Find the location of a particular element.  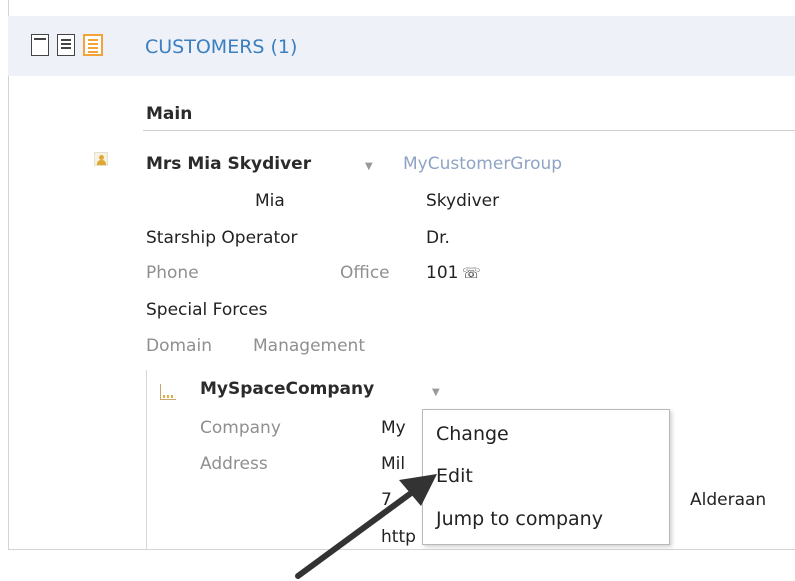

customer-group-link: MyCustomerGroup is located at coordinates (482, 164).